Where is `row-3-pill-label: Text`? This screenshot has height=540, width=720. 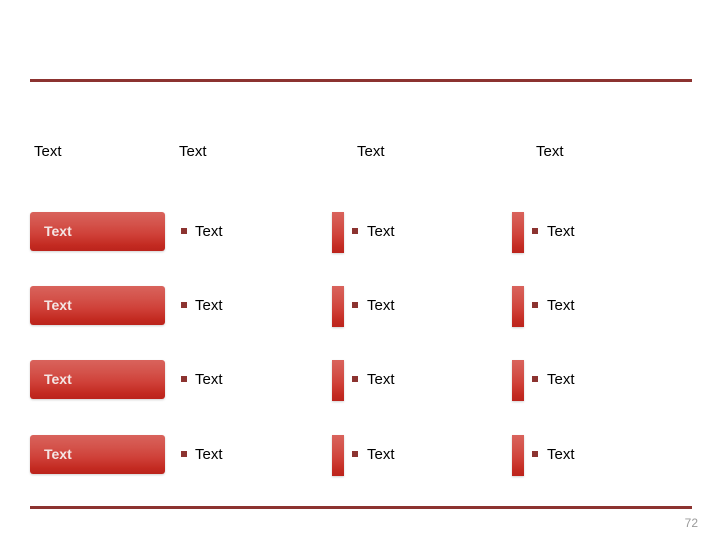
row-3-pill-label: Text is located at coordinates (58, 379).